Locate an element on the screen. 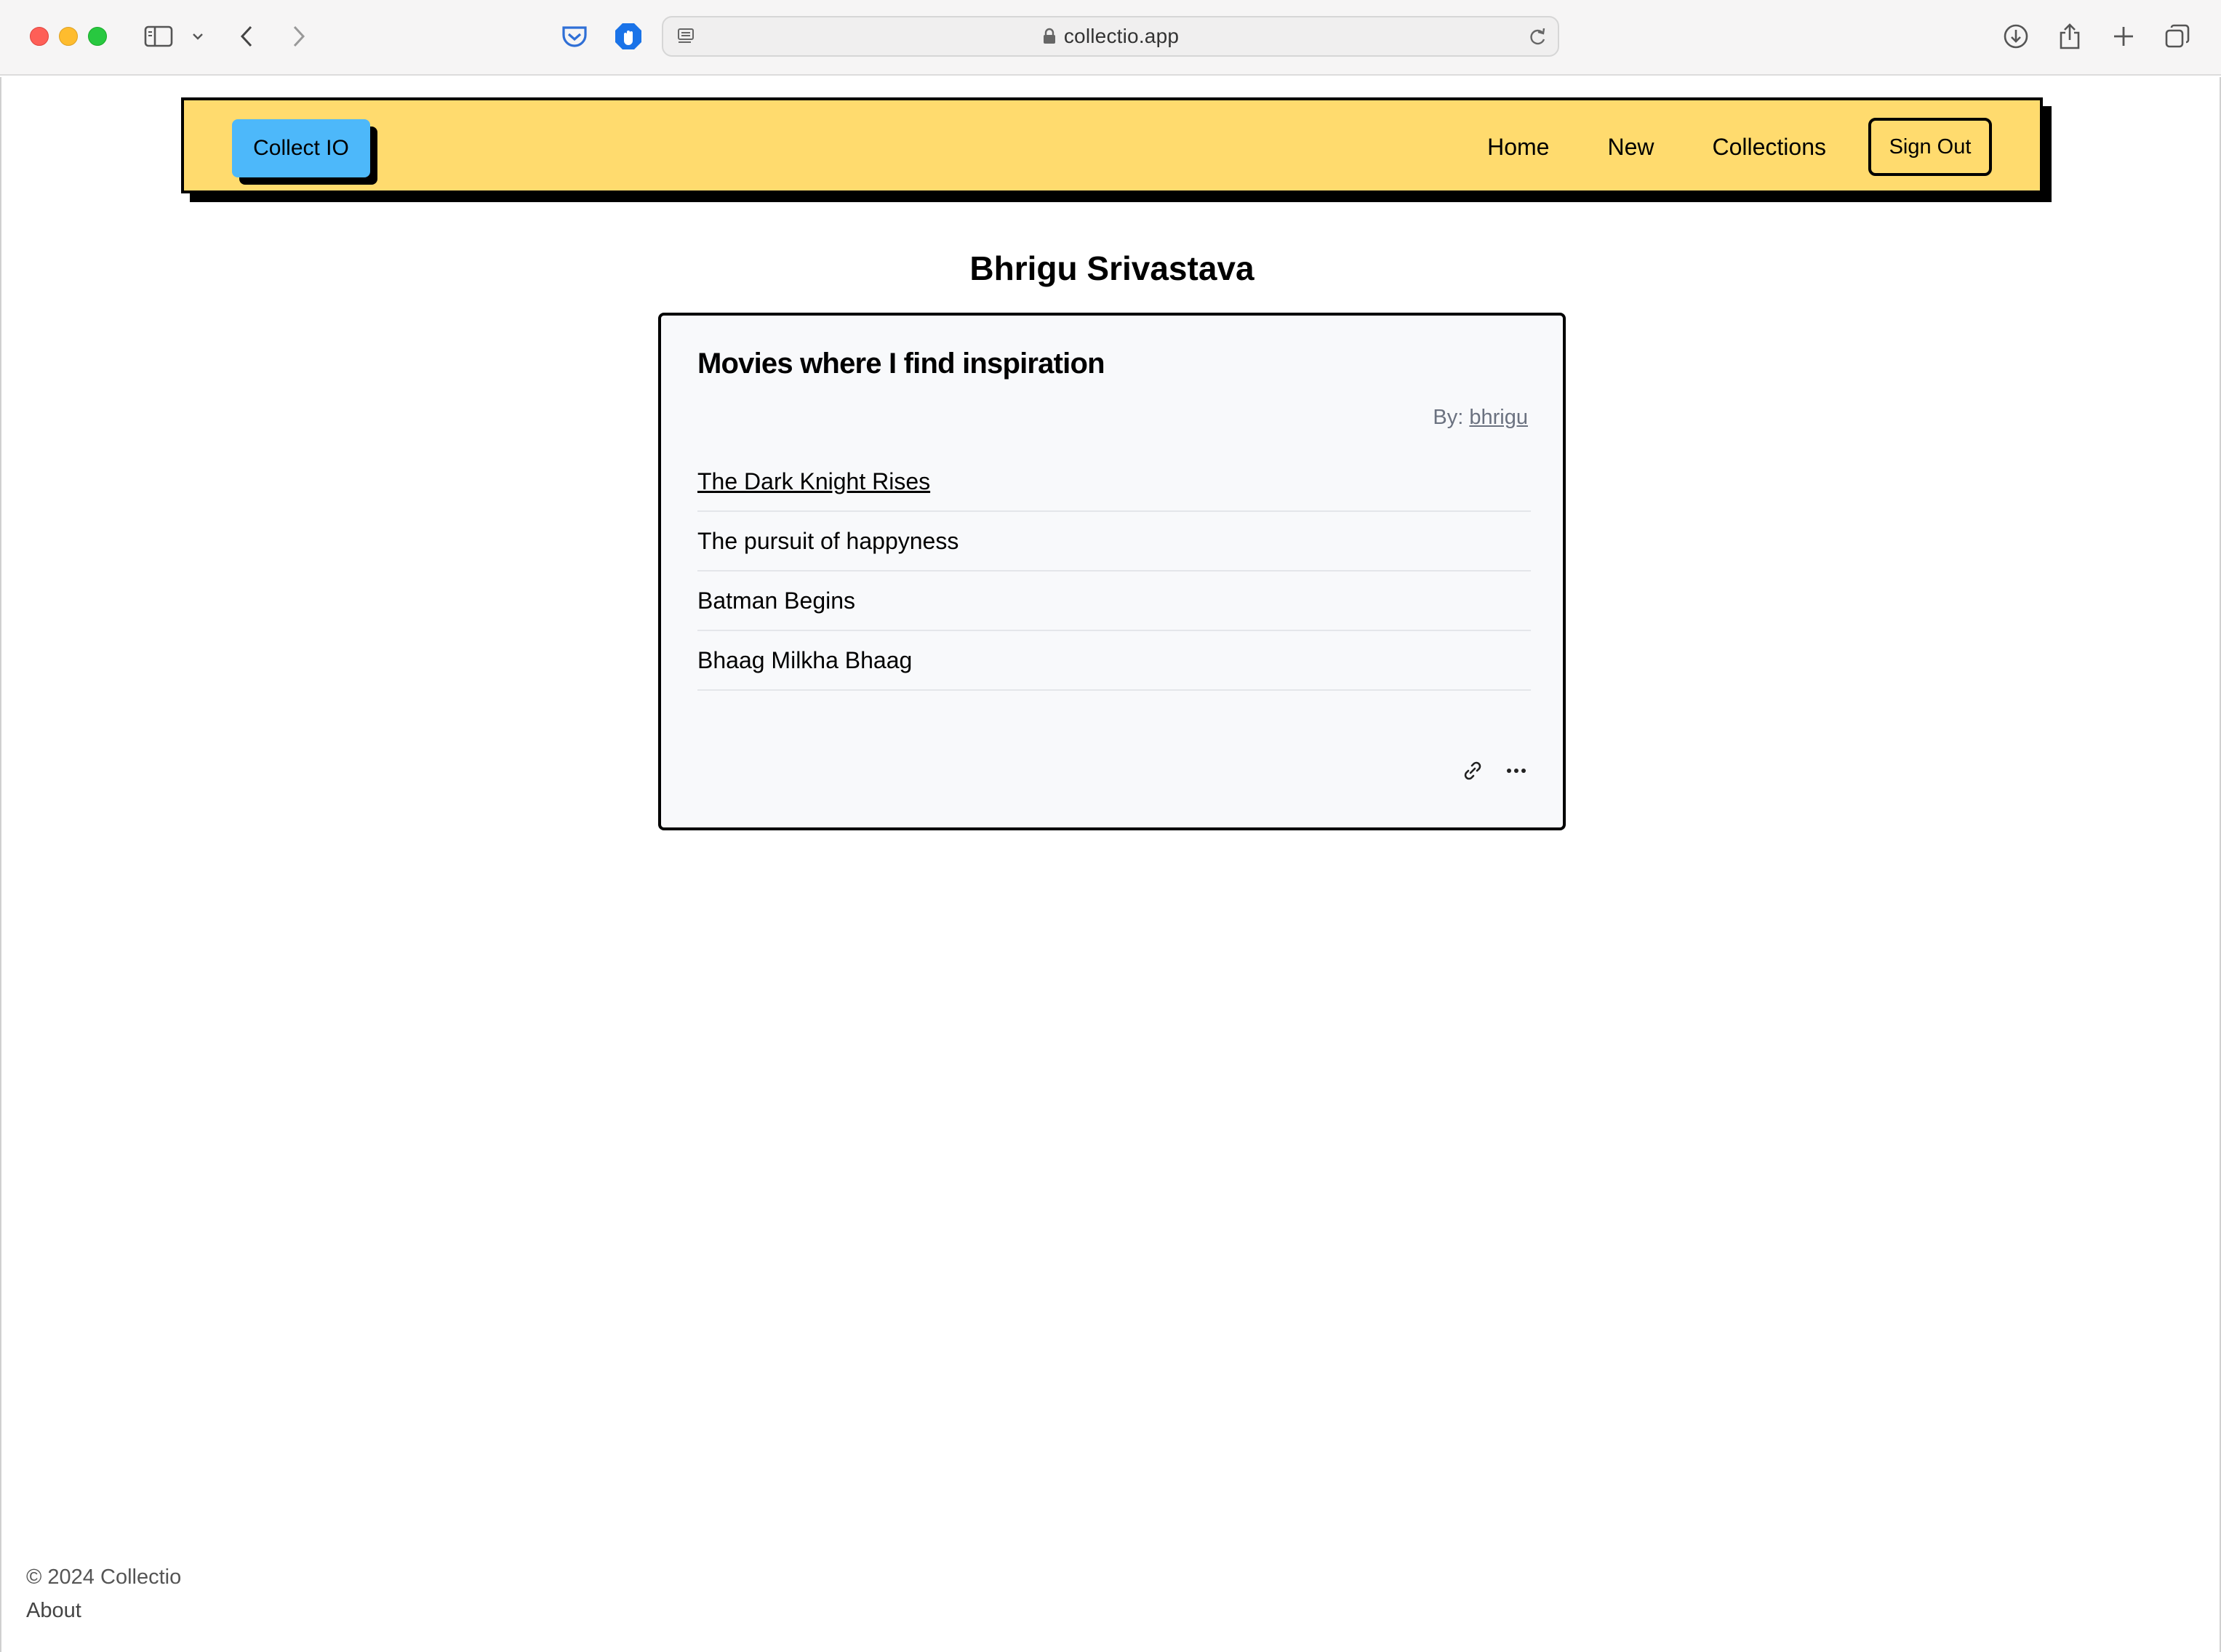 The image size is (2221, 1652). nav-new-link: New is located at coordinates (1631, 147).